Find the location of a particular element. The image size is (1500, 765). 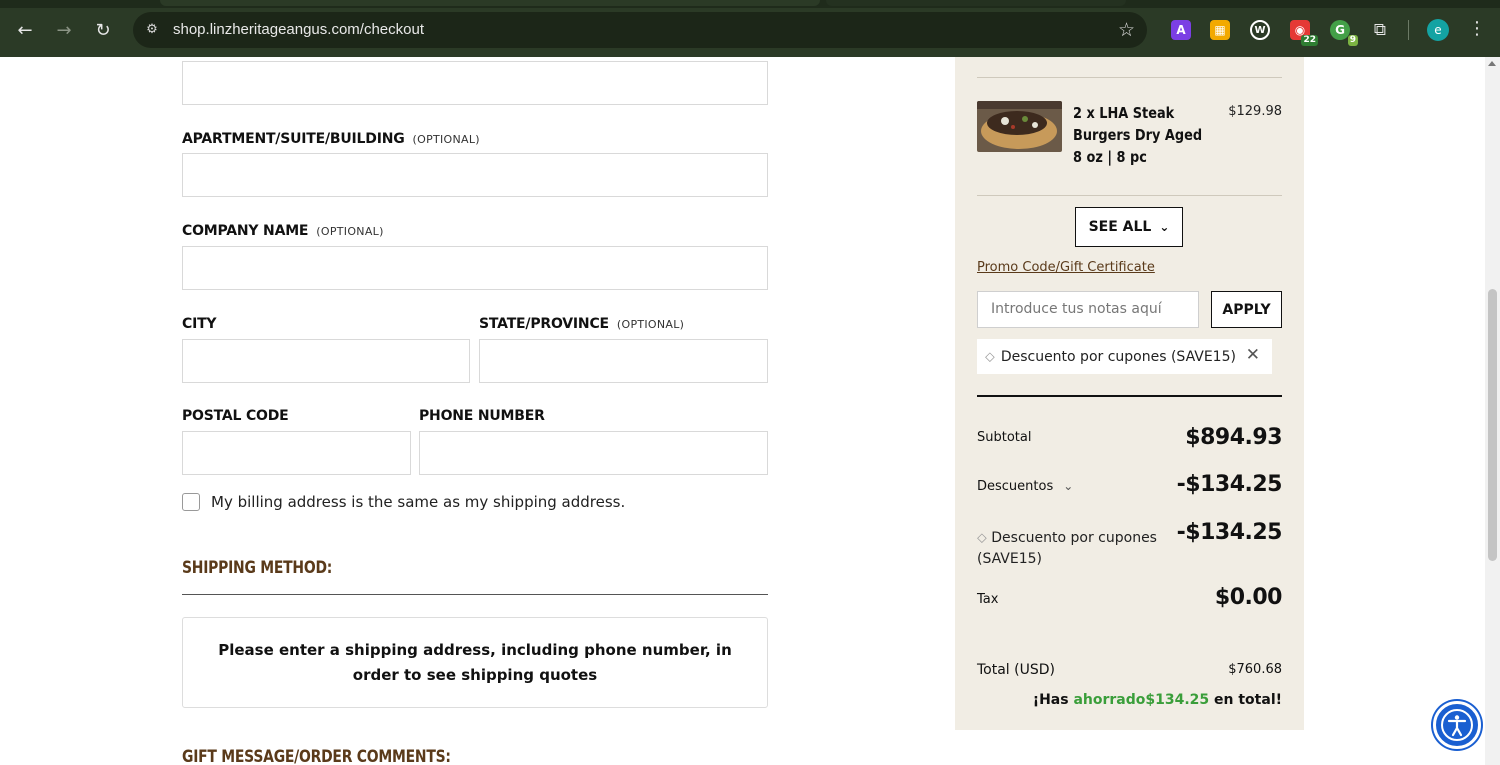

billing-same-checkbox is located at coordinates (191, 502).